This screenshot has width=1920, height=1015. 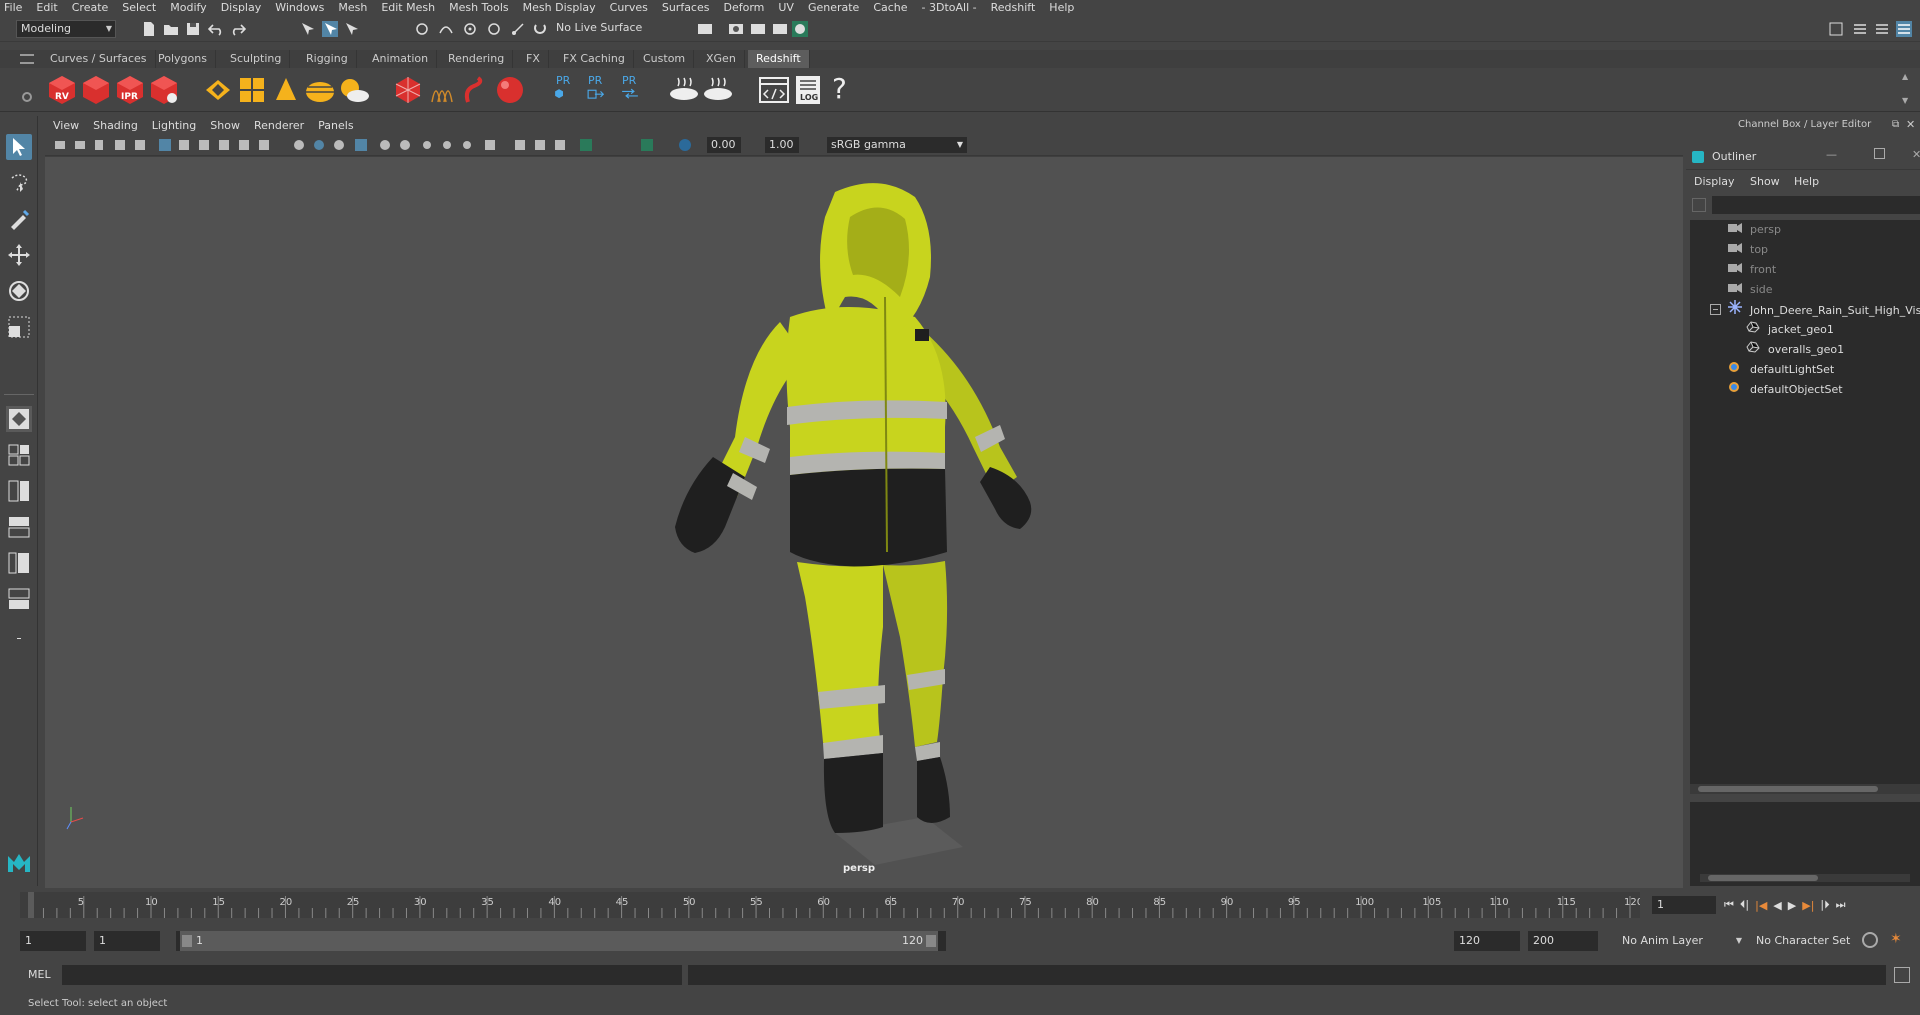 What do you see at coordinates (1781, 370) in the screenshot?
I see `outliner-item: defaultLightSet` at bounding box center [1781, 370].